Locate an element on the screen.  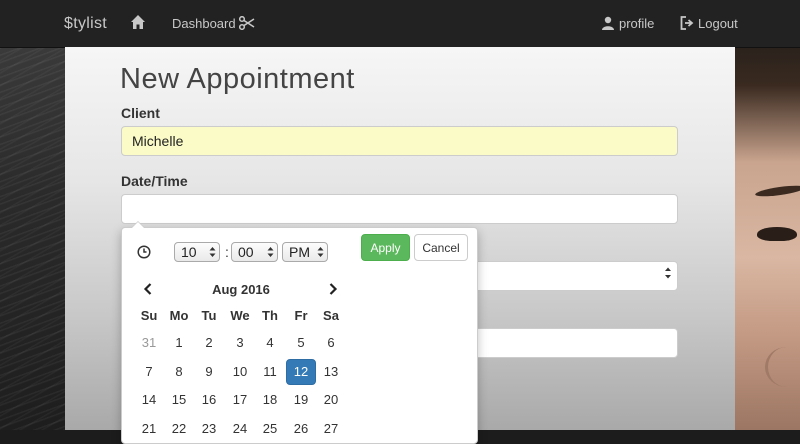
chevron-left-icon is located at coordinates (148, 289).